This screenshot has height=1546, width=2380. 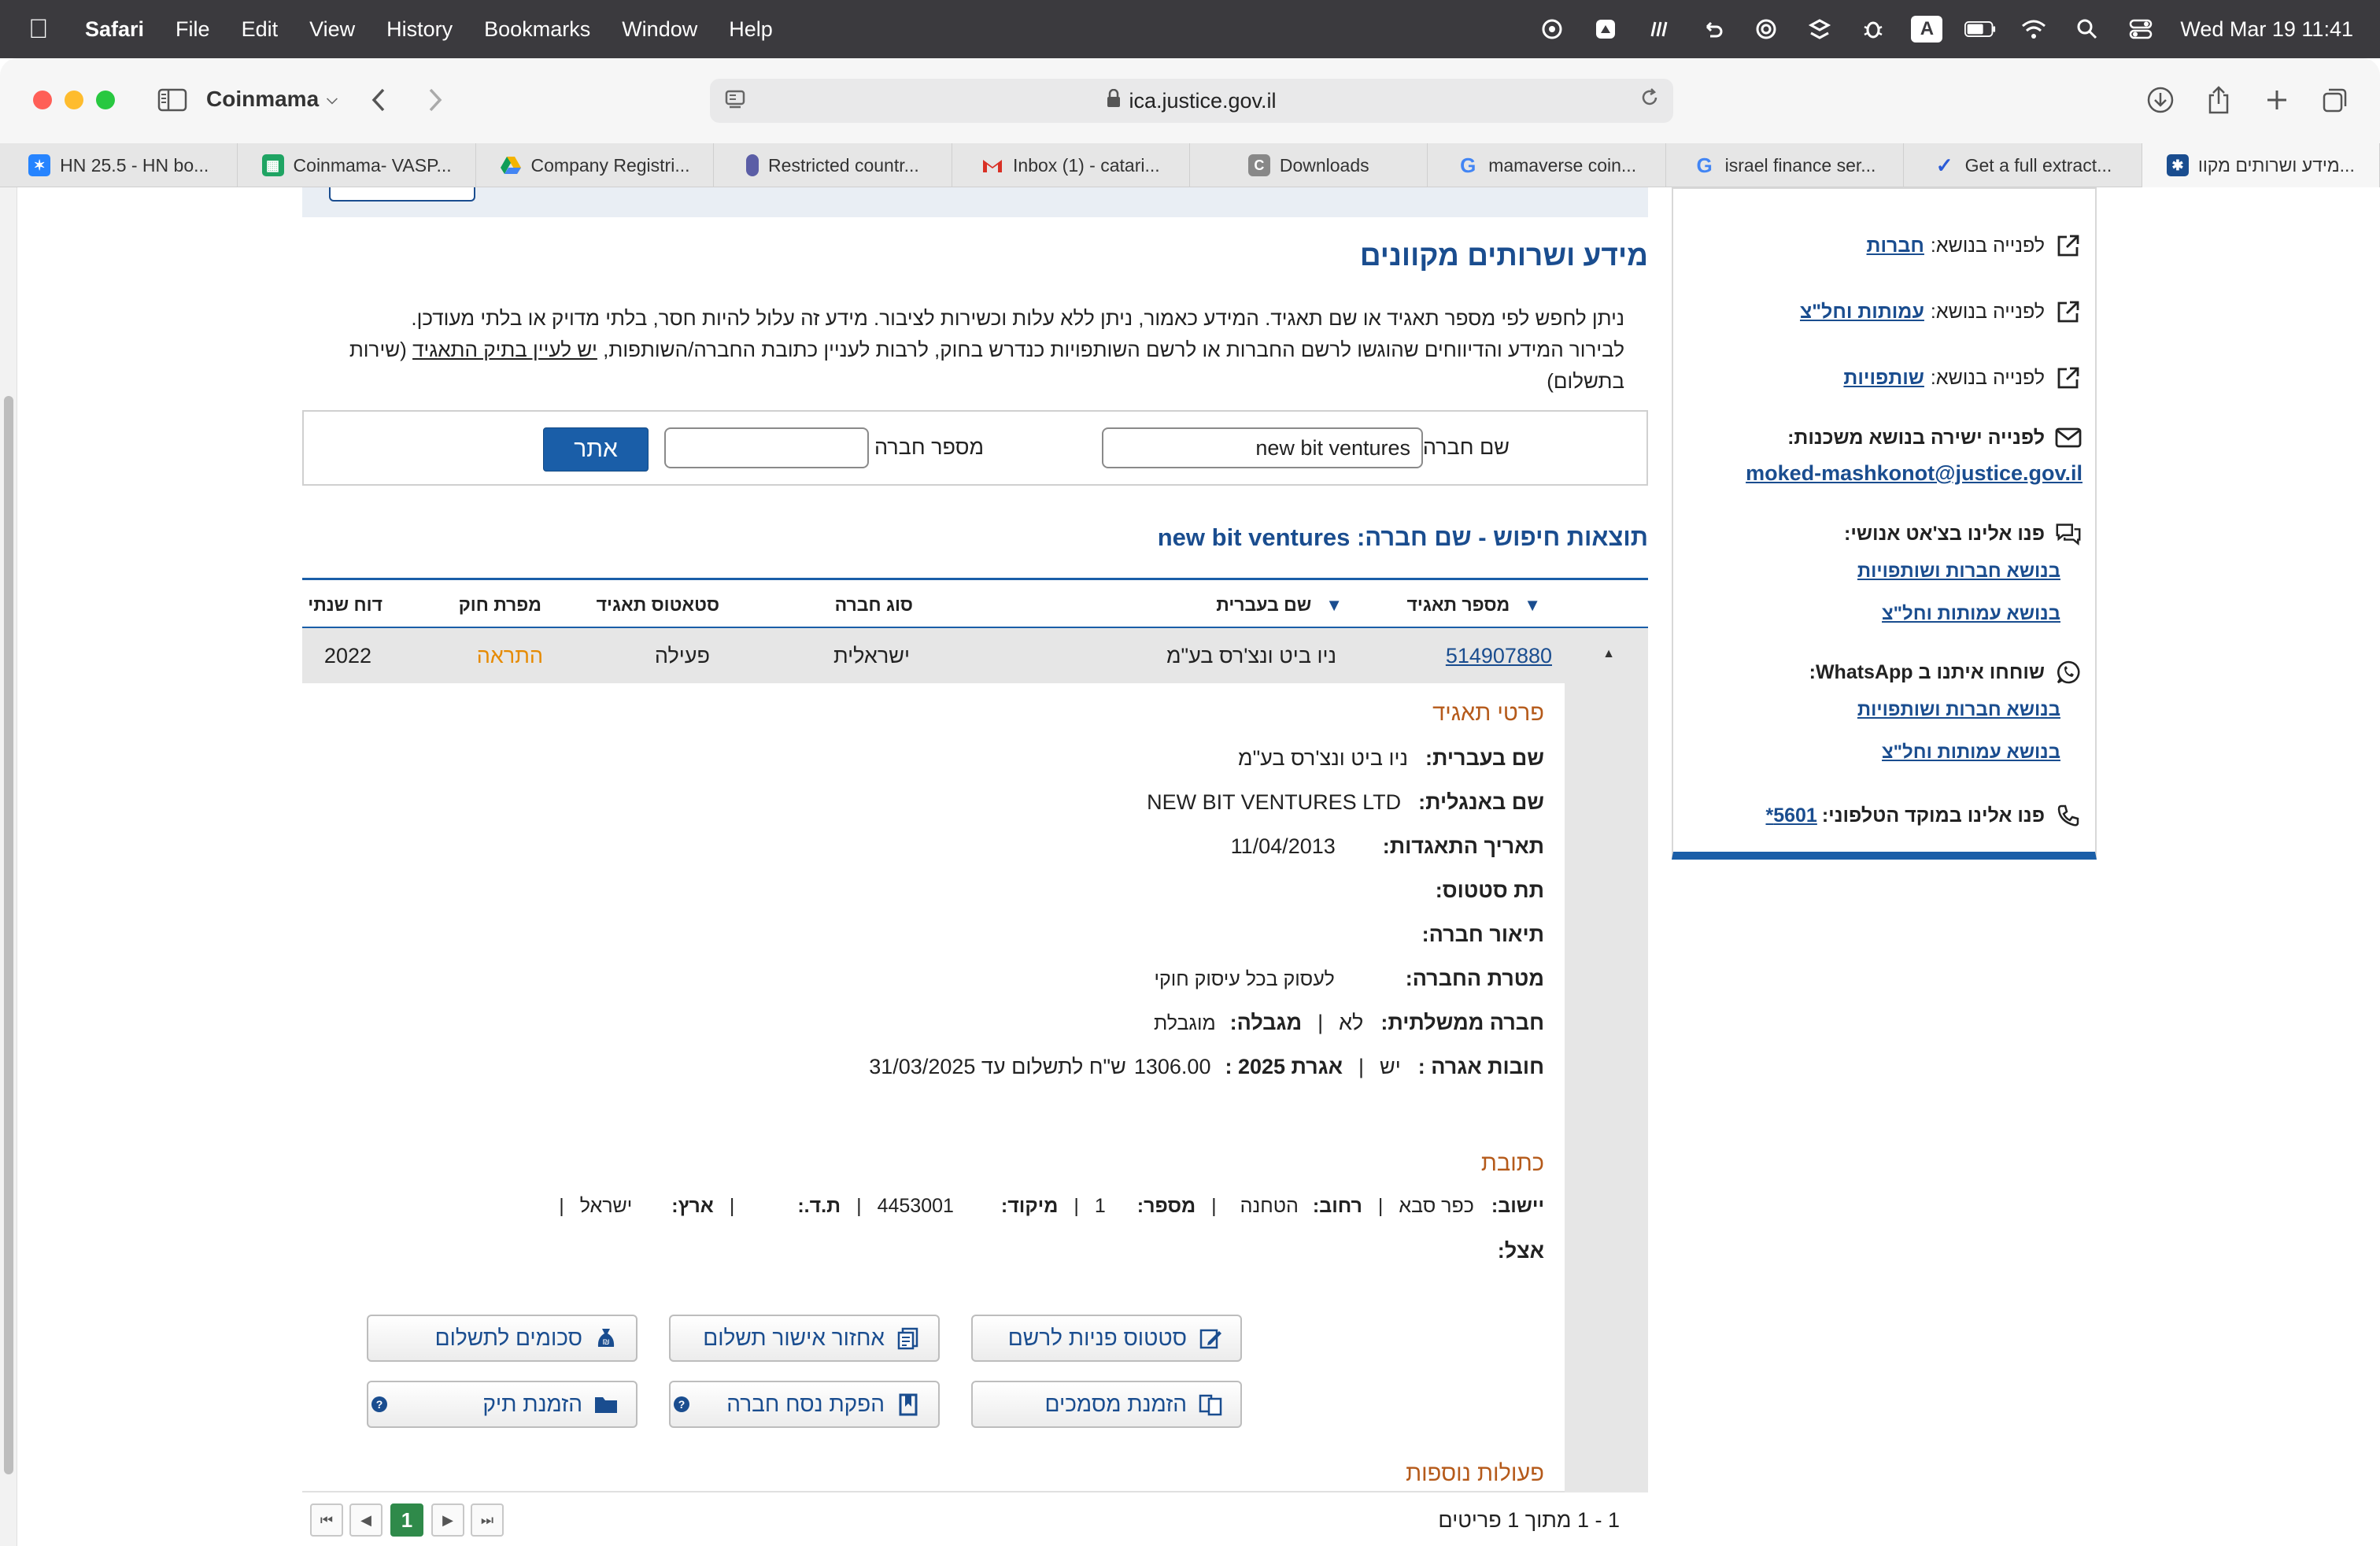 I want to click on address-bar: ica.justice.gov.il, so click(x=1191, y=101).